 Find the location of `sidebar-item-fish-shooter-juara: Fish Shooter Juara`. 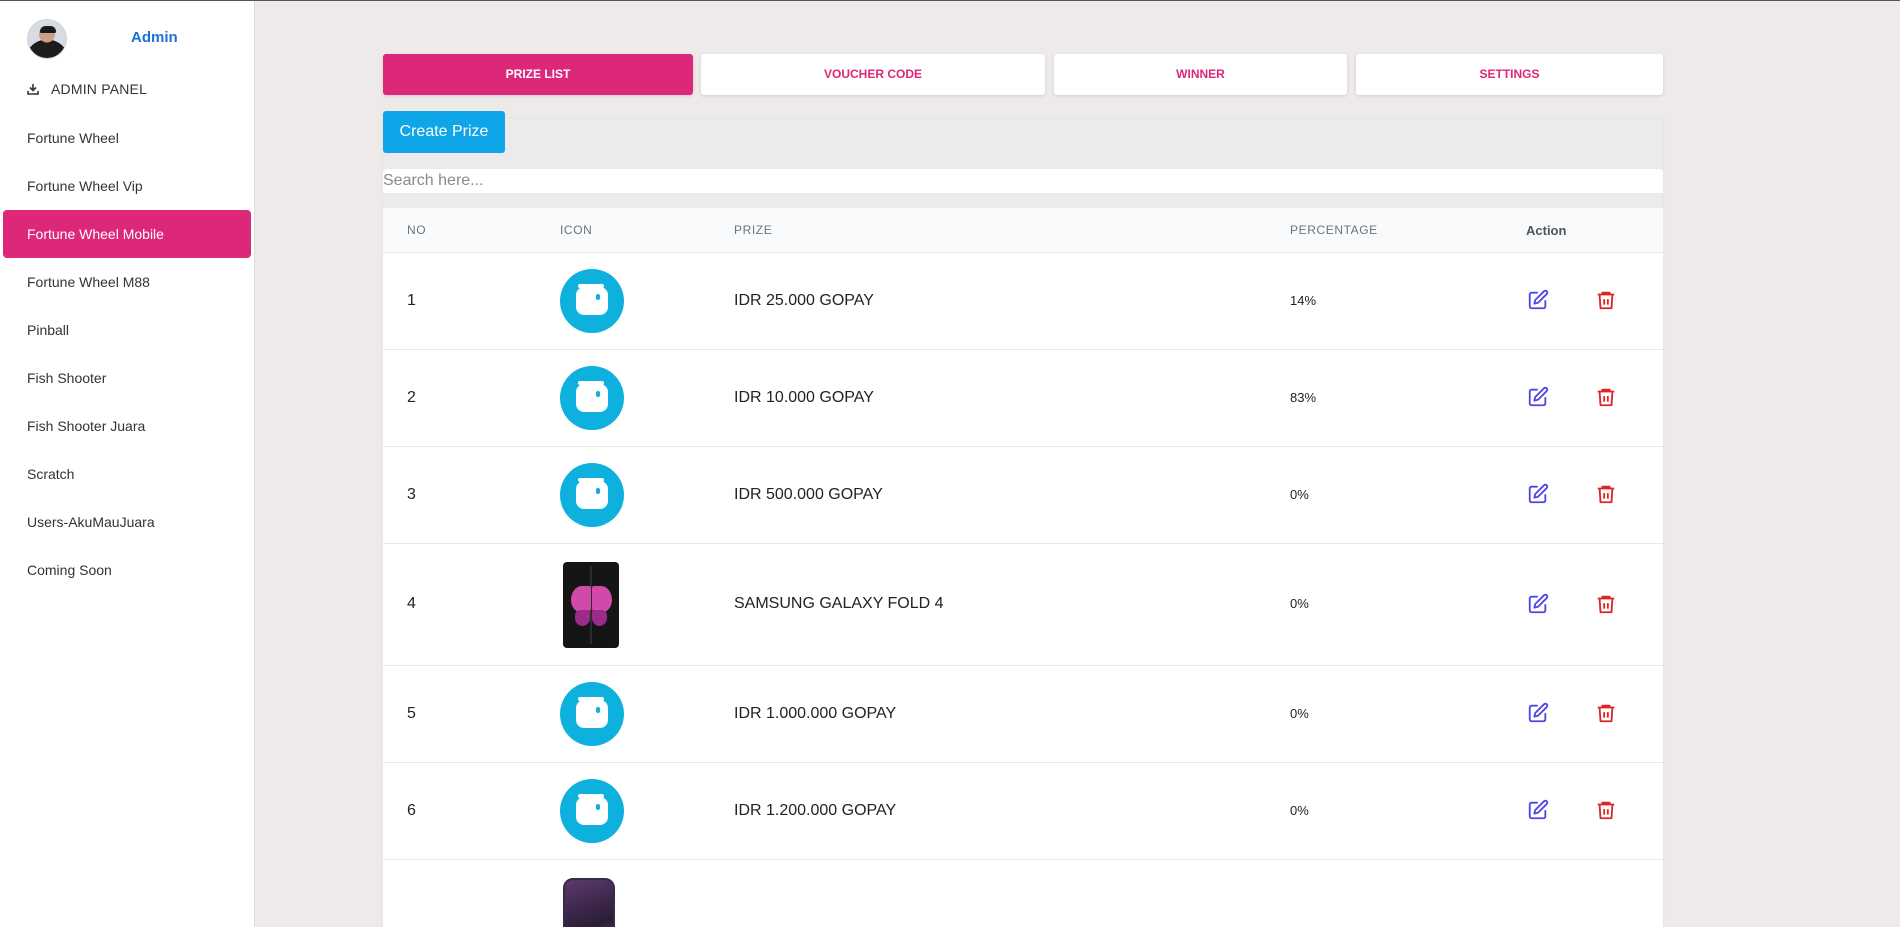

sidebar-item-fish-shooter-juara: Fish Shooter Juara is located at coordinates (127, 426).